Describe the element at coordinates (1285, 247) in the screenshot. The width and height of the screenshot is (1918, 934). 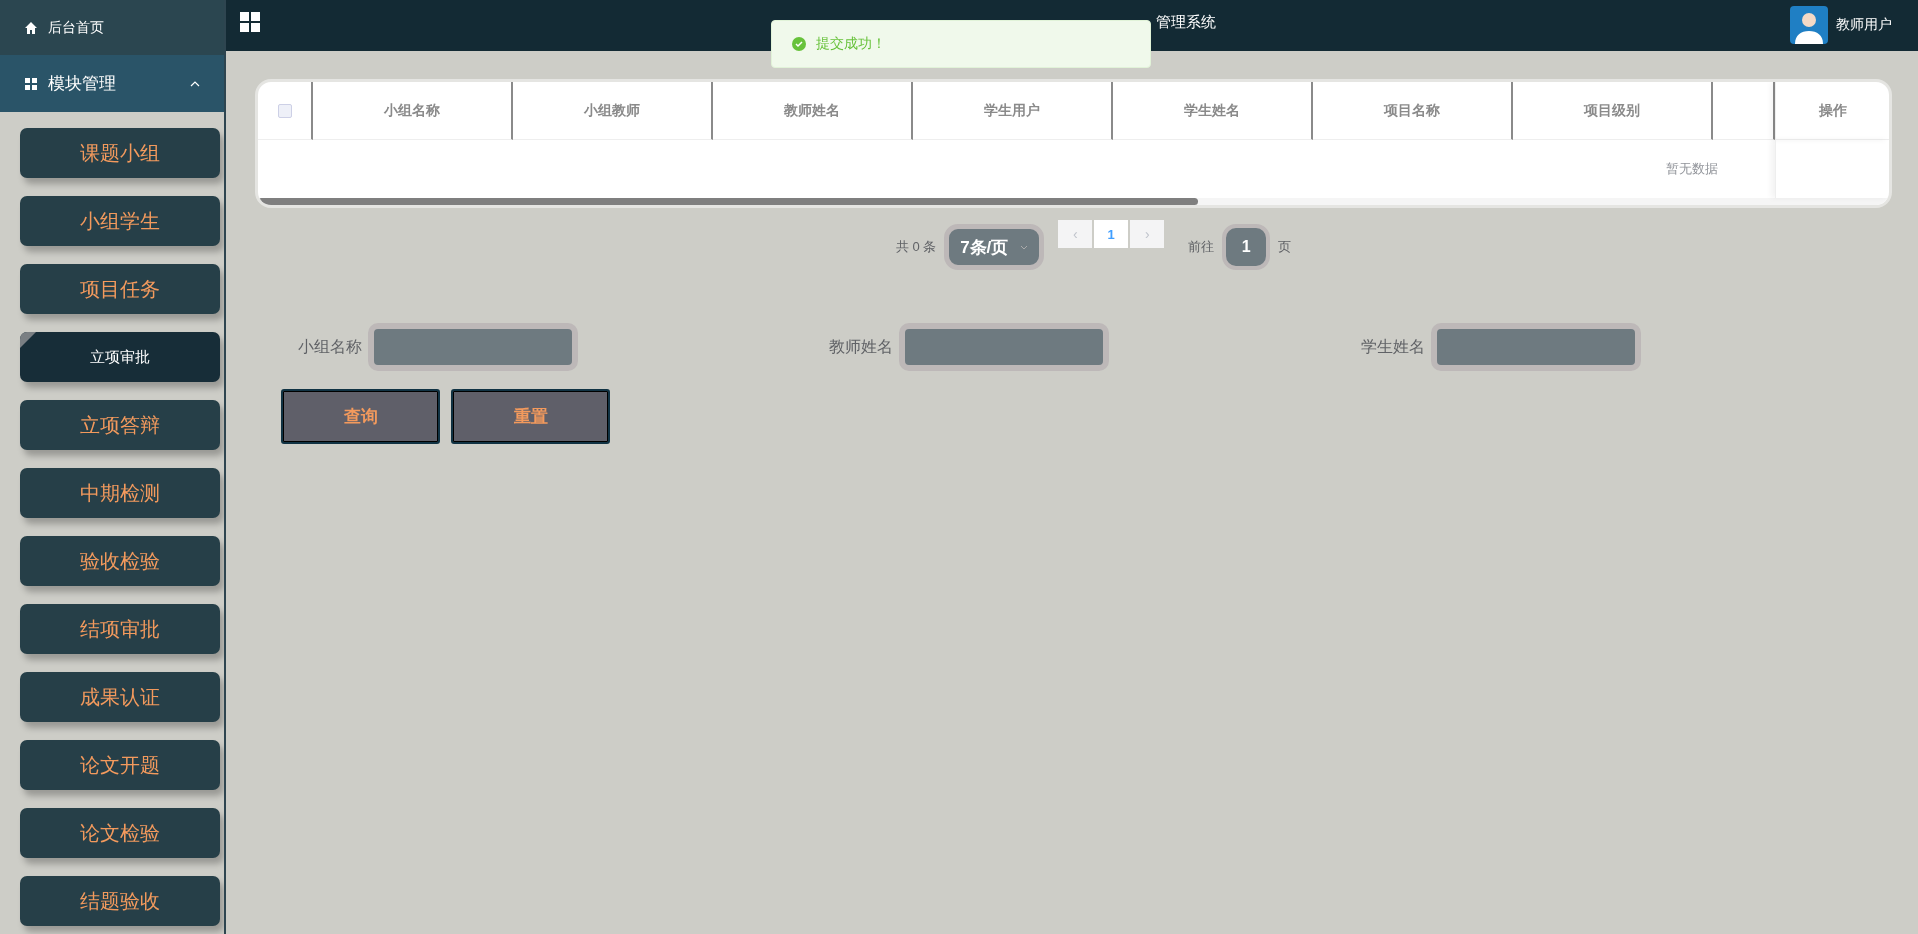
I see `page-suffix: 页` at that location.